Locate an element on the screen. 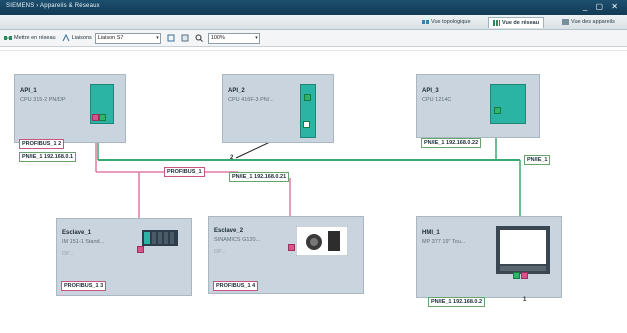 The width and height of the screenshot is (627, 333). pnie-address-label: PN/IE_1 192.168.0.1 is located at coordinates (48, 157).